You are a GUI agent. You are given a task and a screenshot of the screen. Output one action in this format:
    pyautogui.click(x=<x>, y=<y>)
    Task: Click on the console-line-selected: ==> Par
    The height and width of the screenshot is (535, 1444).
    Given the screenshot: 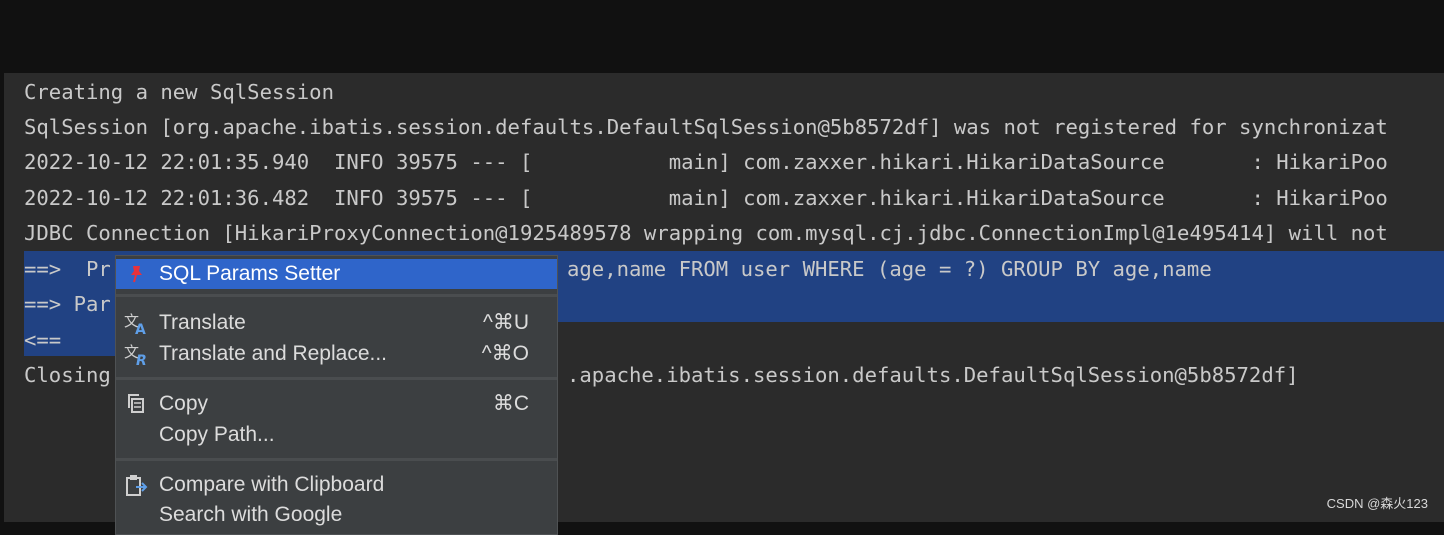 What is the action you would take?
    pyautogui.click(x=67, y=304)
    